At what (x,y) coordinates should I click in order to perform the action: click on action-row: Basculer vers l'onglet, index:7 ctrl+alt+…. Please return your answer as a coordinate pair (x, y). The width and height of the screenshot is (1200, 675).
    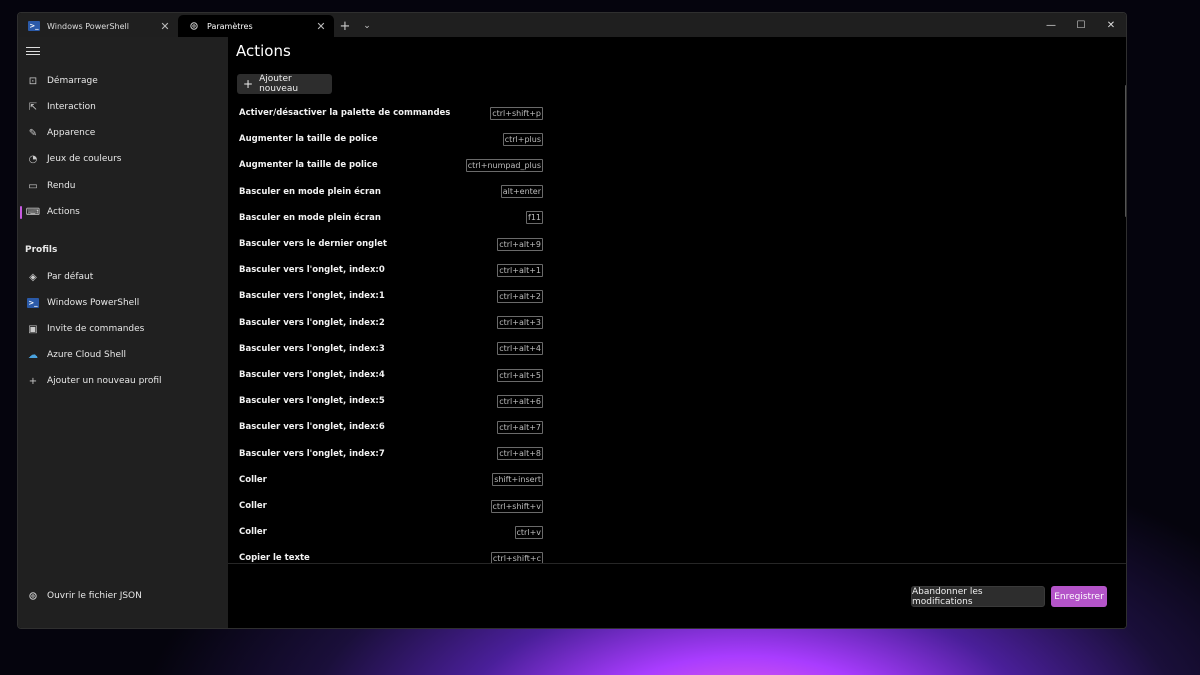
    Looking at the image, I should click on (391, 454).